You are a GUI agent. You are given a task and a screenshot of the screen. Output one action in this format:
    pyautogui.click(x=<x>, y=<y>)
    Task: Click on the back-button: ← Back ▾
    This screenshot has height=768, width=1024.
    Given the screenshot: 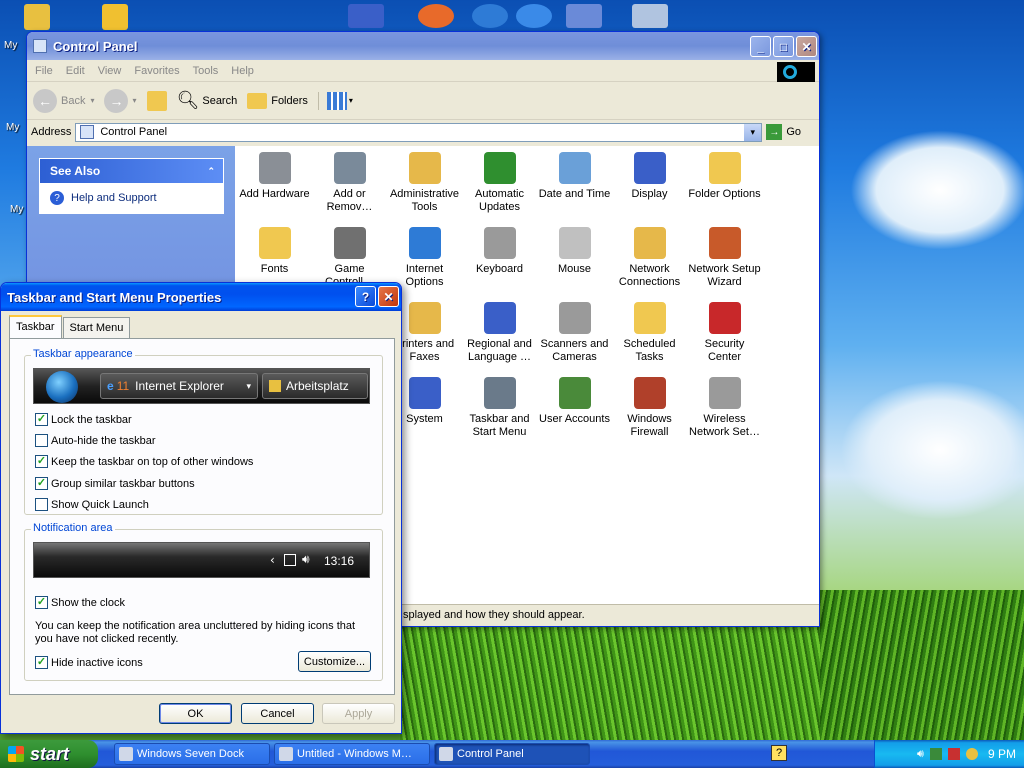 What is the action you would take?
    pyautogui.click(x=63, y=100)
    